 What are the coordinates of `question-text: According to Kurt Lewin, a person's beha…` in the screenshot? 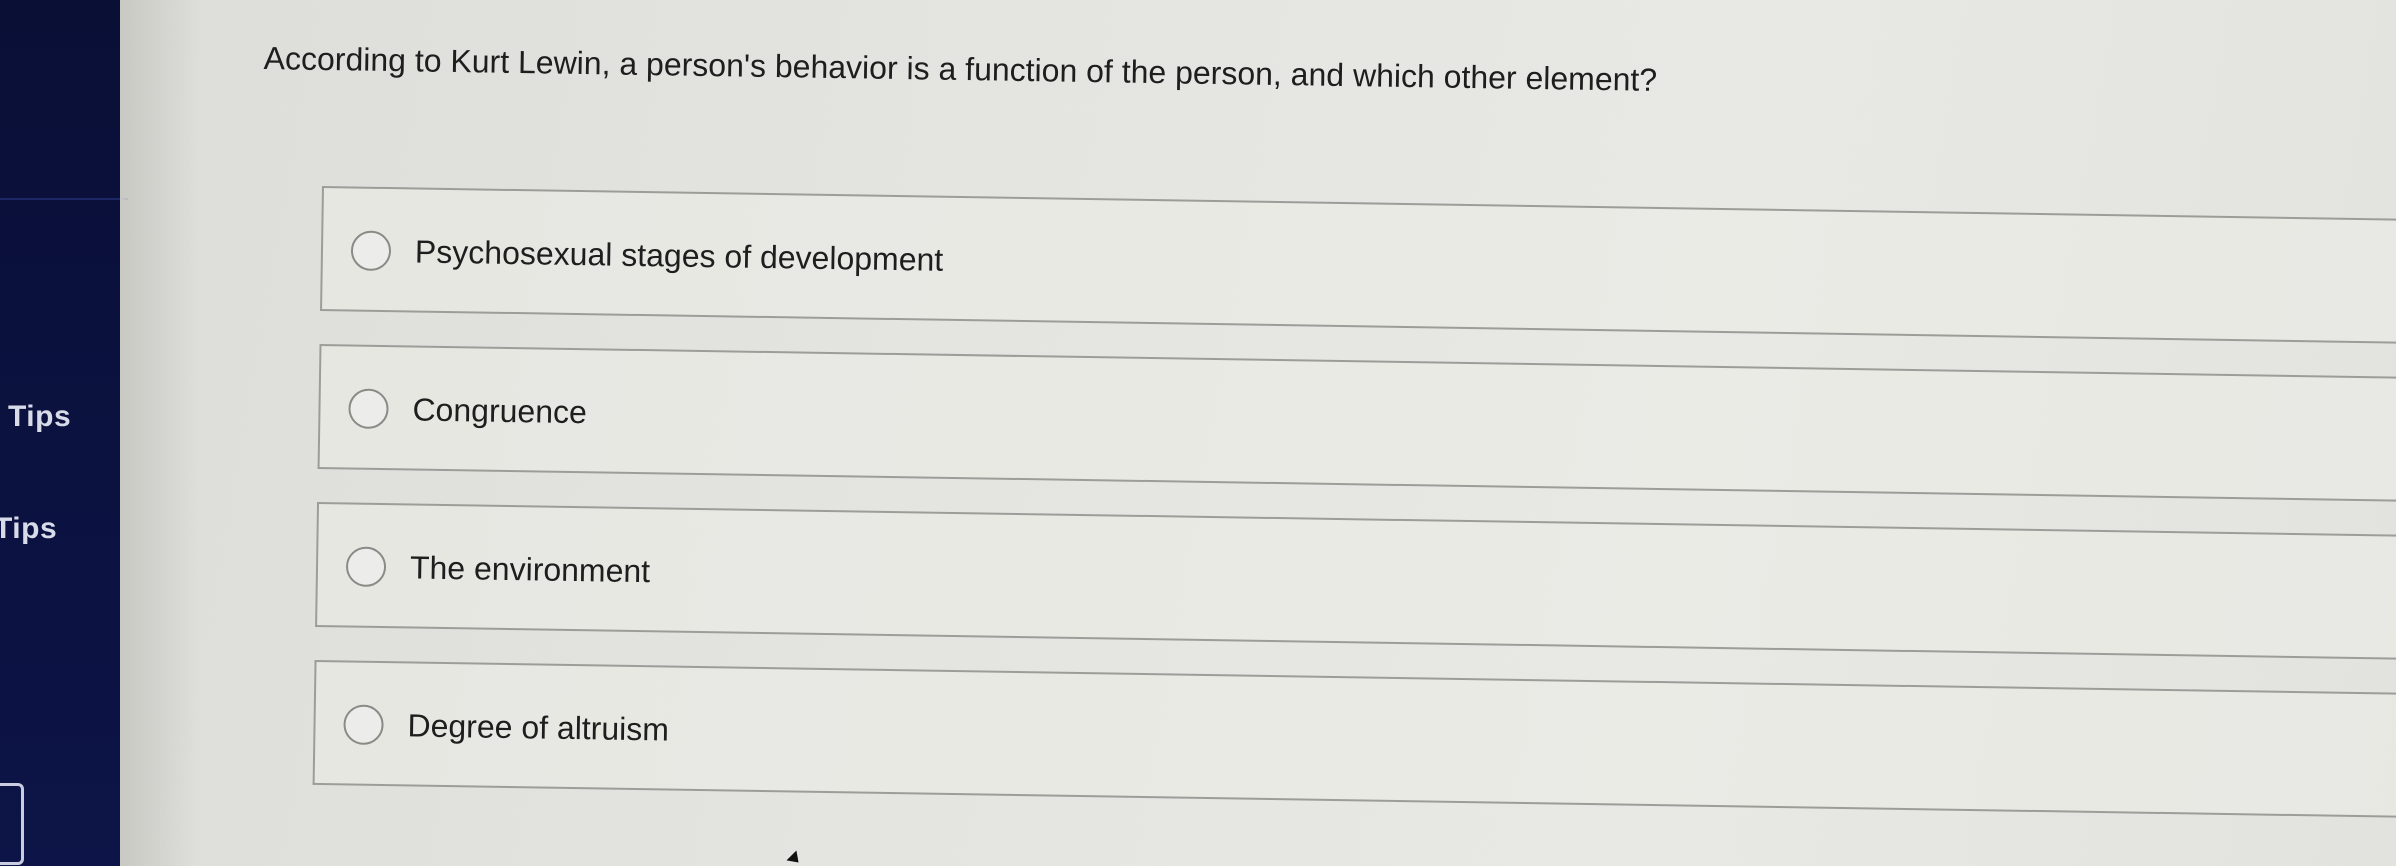 It's located at (960, 69).